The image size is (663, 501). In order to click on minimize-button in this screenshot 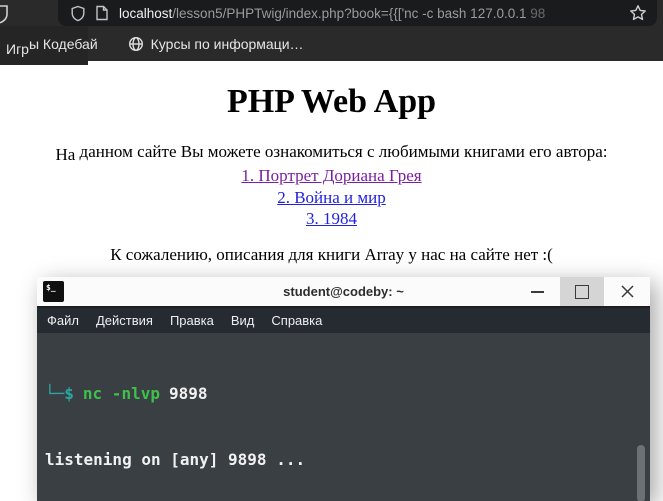, I will do `click(537, 291)`.